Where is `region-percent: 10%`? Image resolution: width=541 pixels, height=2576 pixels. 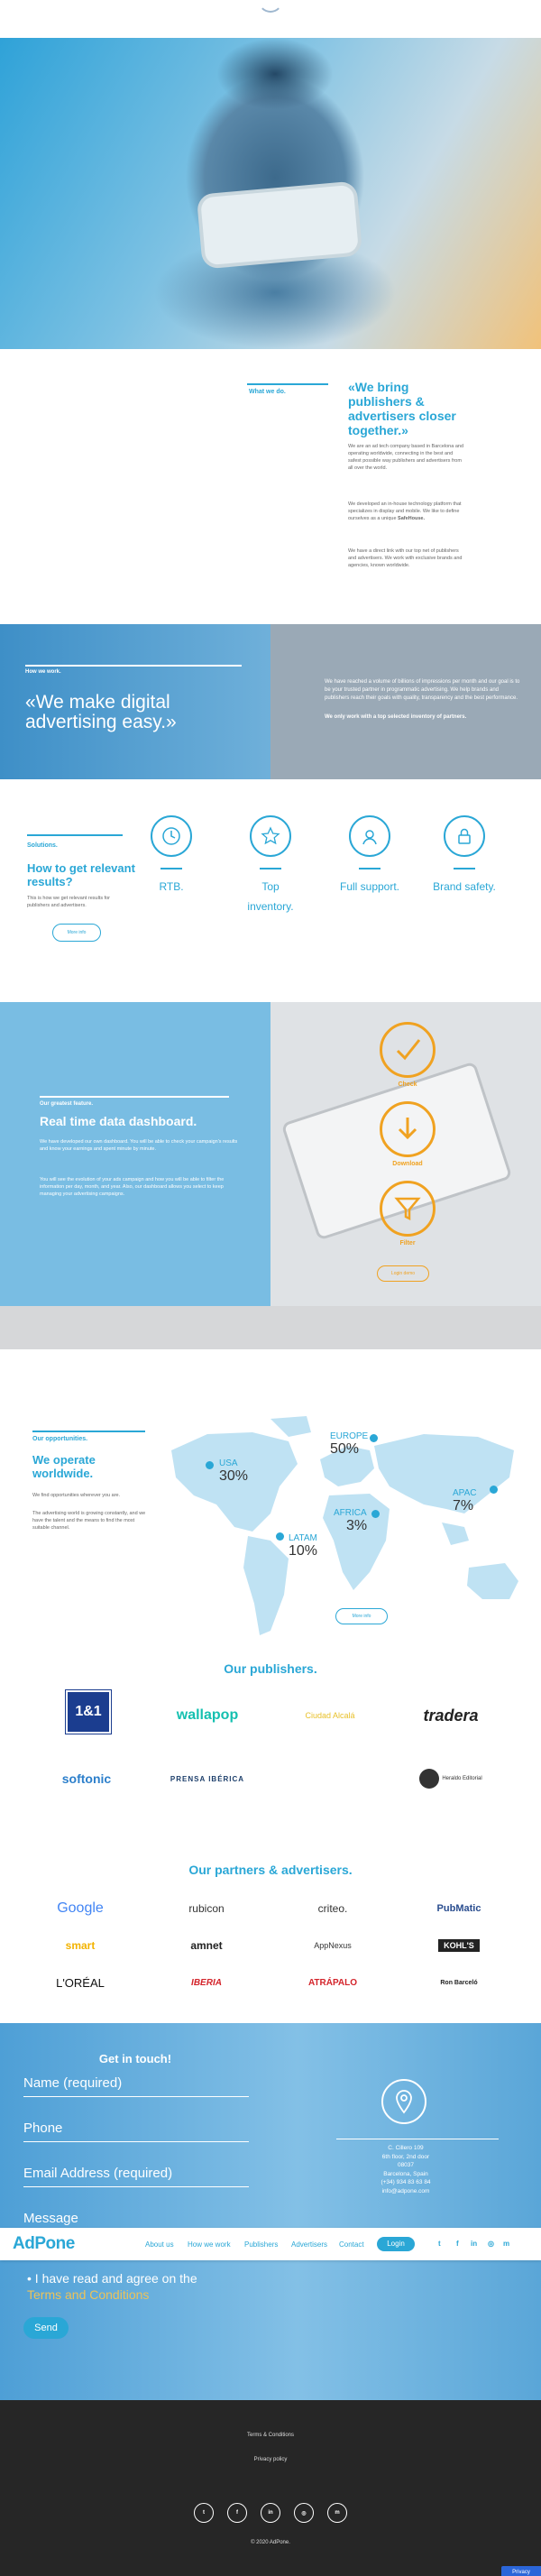
region-percent: 10% is located at coordinates (303, 1551).